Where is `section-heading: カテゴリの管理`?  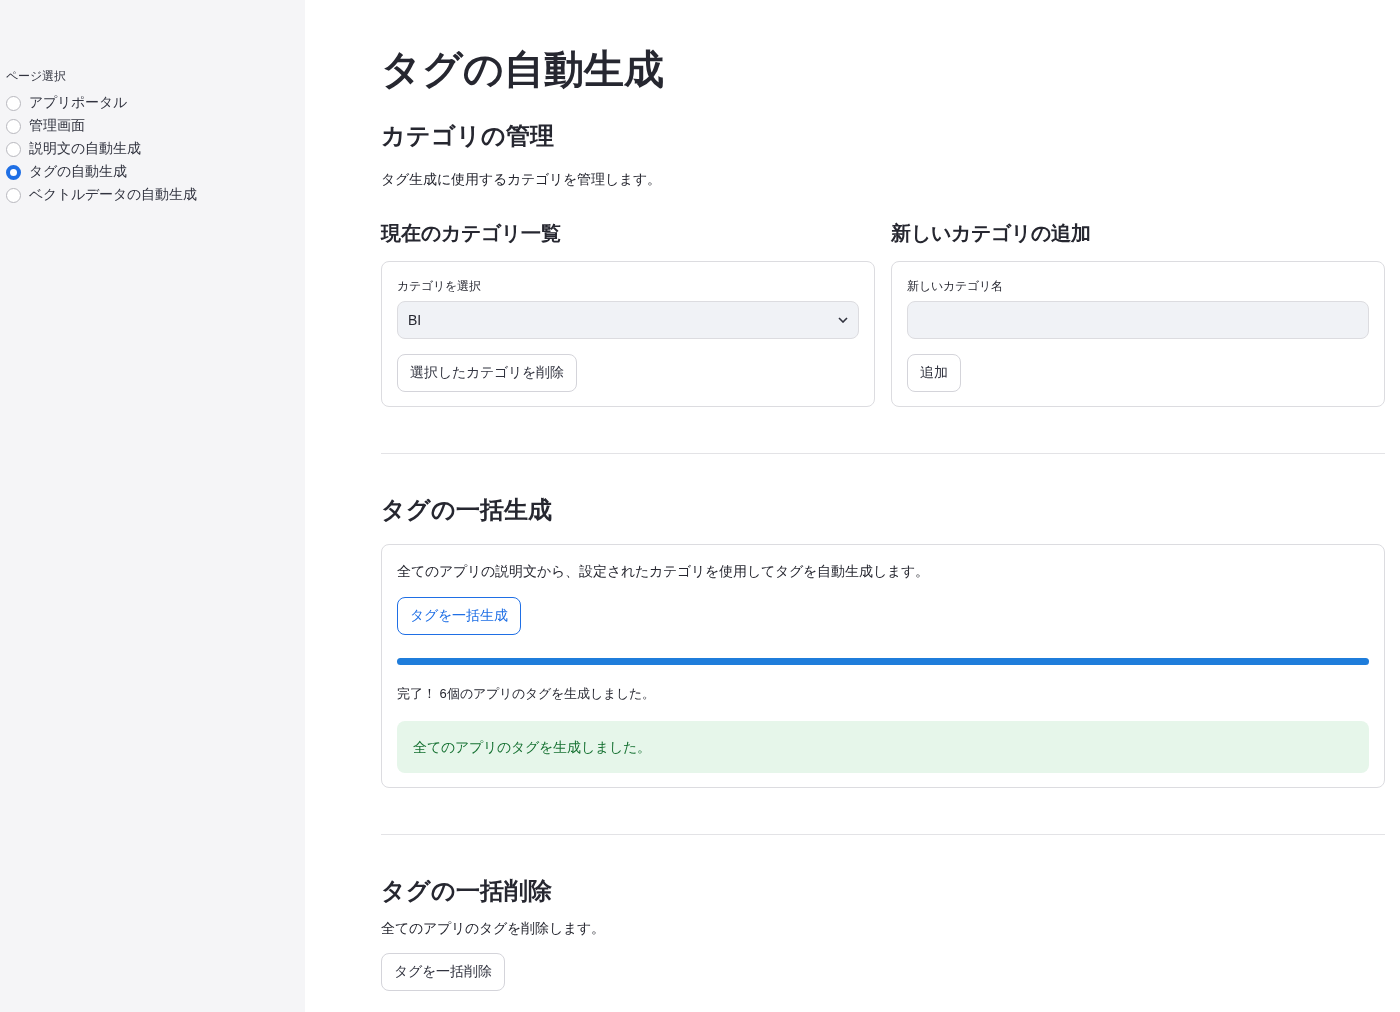 section-heading: カテゴリの管理 is located at coordinates (467, 136).